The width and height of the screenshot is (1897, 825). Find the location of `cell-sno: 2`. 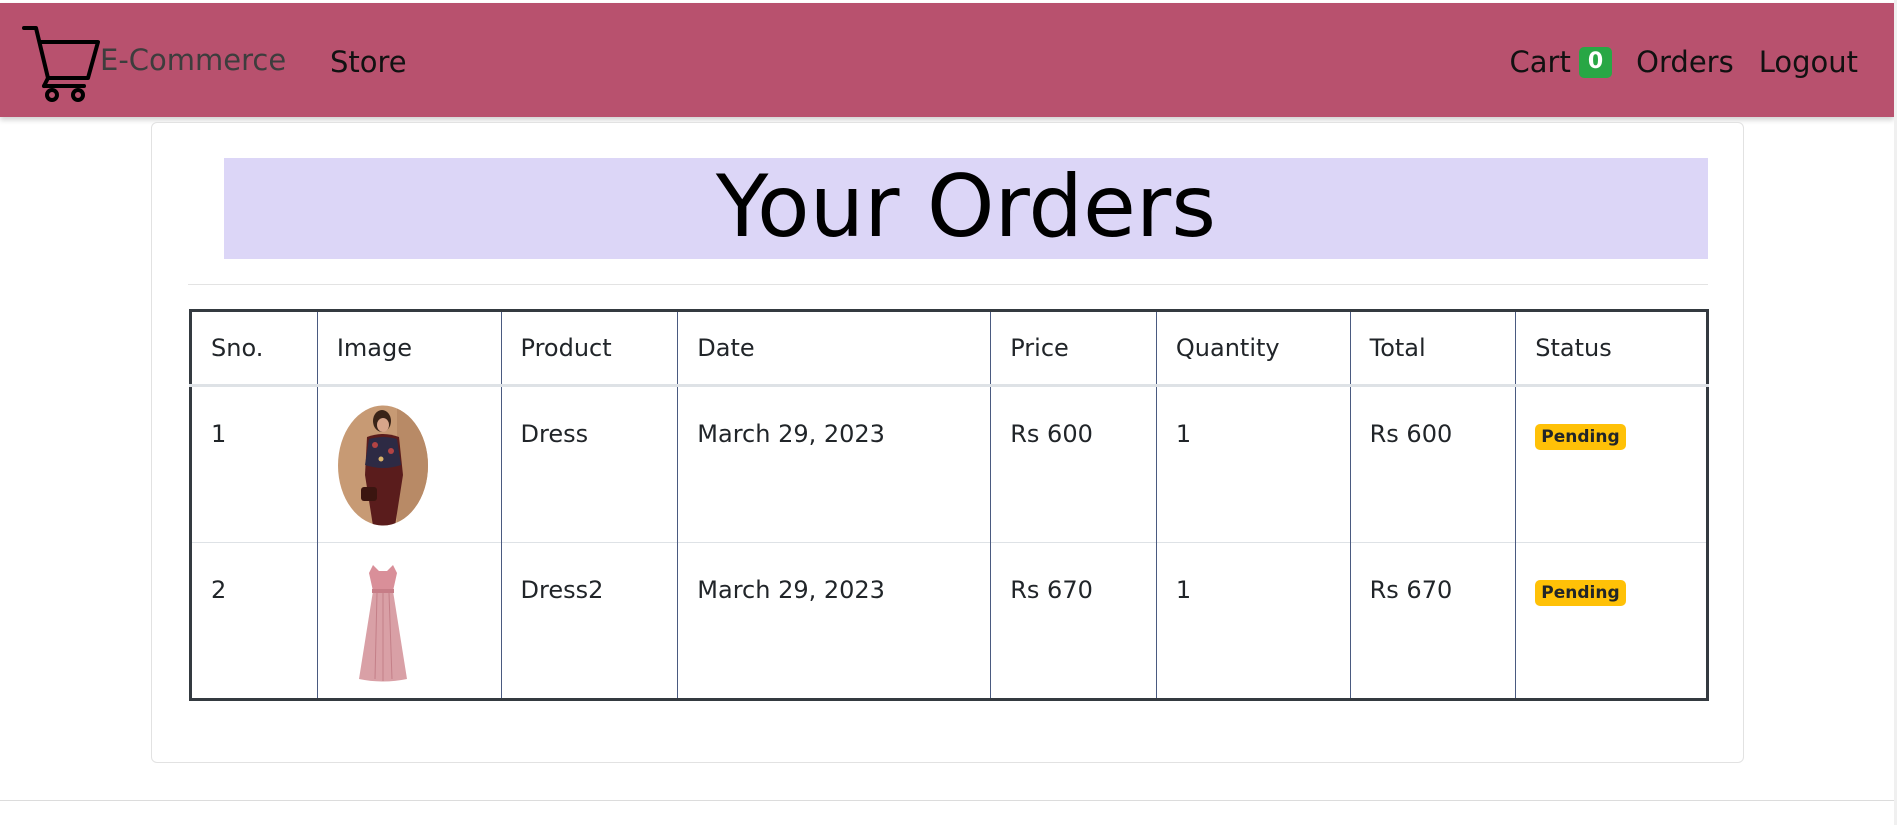

cell-sno: 2 is located at coordinates (254, 621).